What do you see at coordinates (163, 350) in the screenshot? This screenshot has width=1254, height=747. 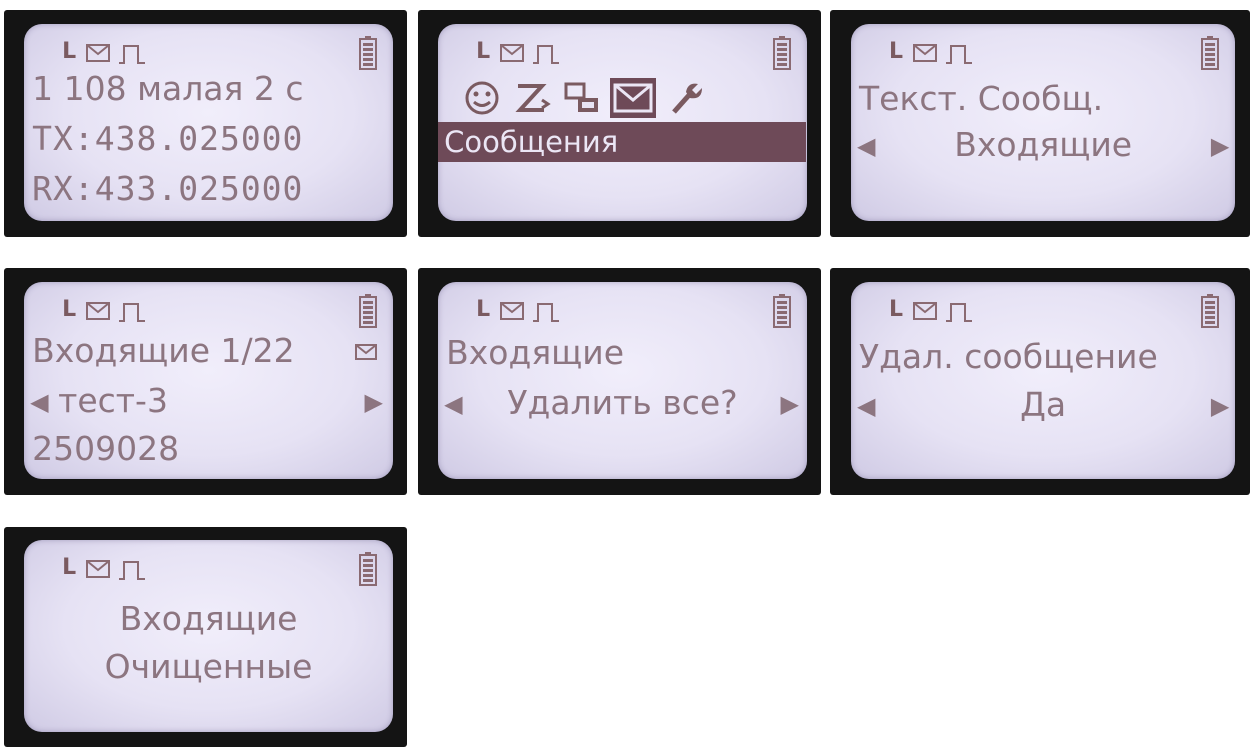 I see `inbox-title: Входящие 1/22` at bounding box center [163, 350].